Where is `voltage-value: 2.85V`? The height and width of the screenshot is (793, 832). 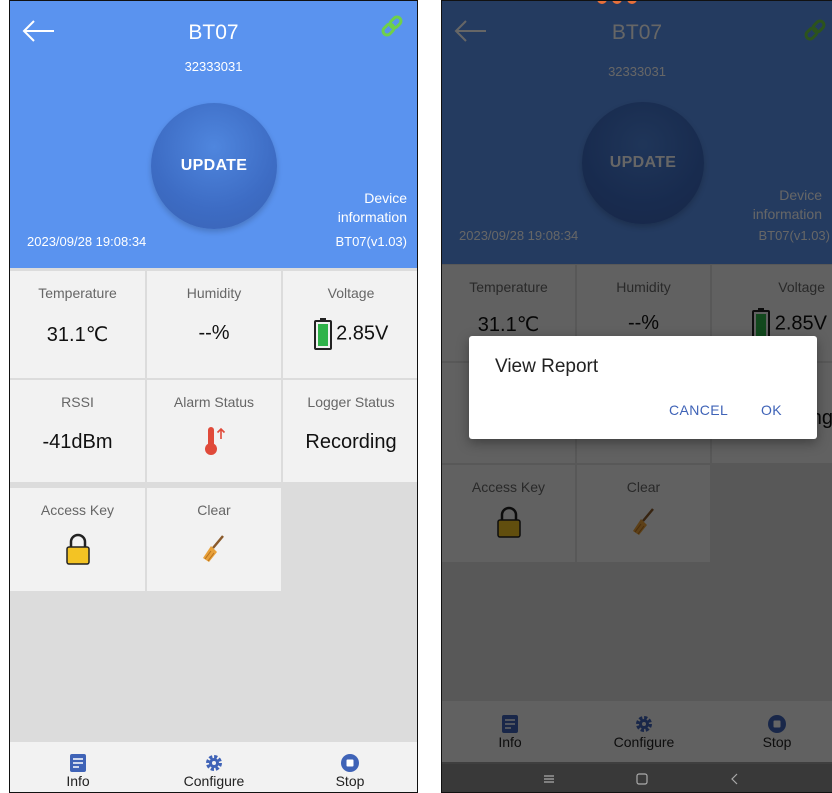
voltage-value: 2.85V is located at coordinates (362, 333).